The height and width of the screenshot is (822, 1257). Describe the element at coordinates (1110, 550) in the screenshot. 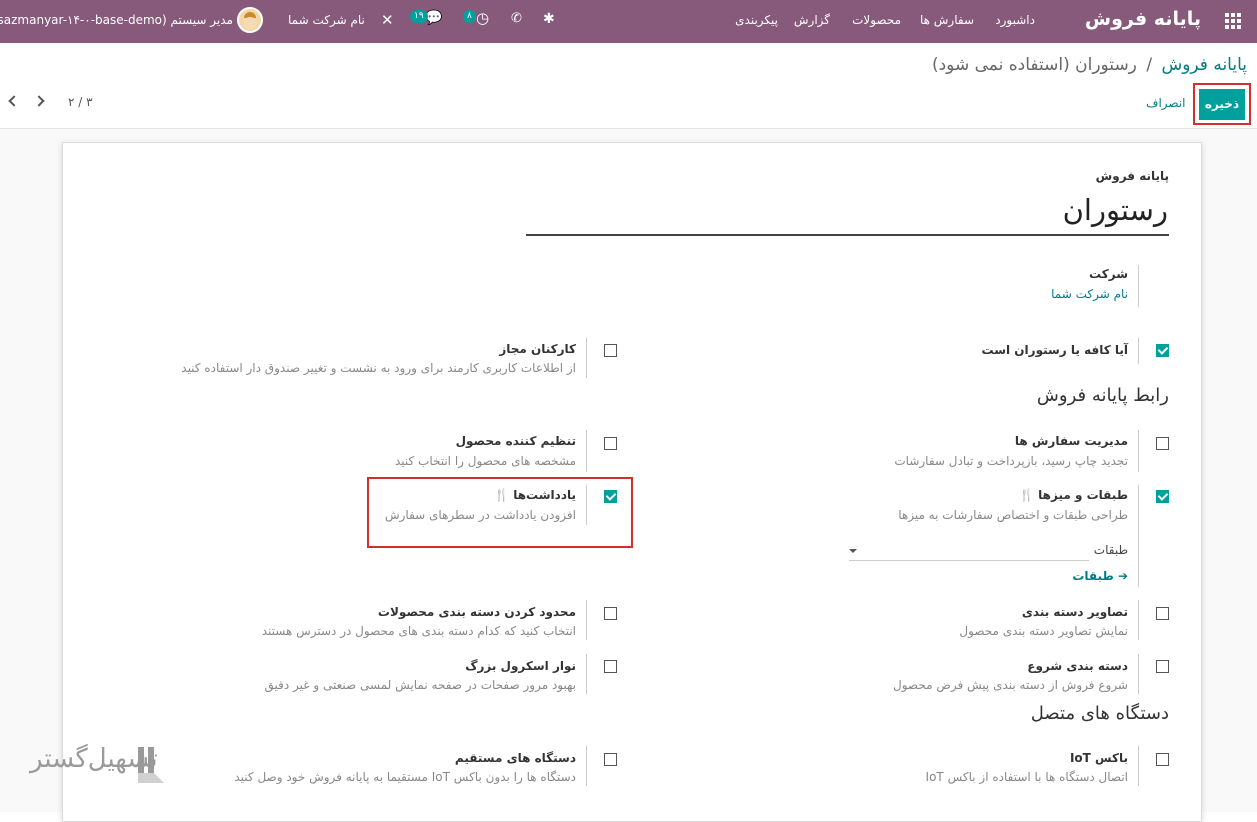

I see `floors-field-label: طبقات` at that location.